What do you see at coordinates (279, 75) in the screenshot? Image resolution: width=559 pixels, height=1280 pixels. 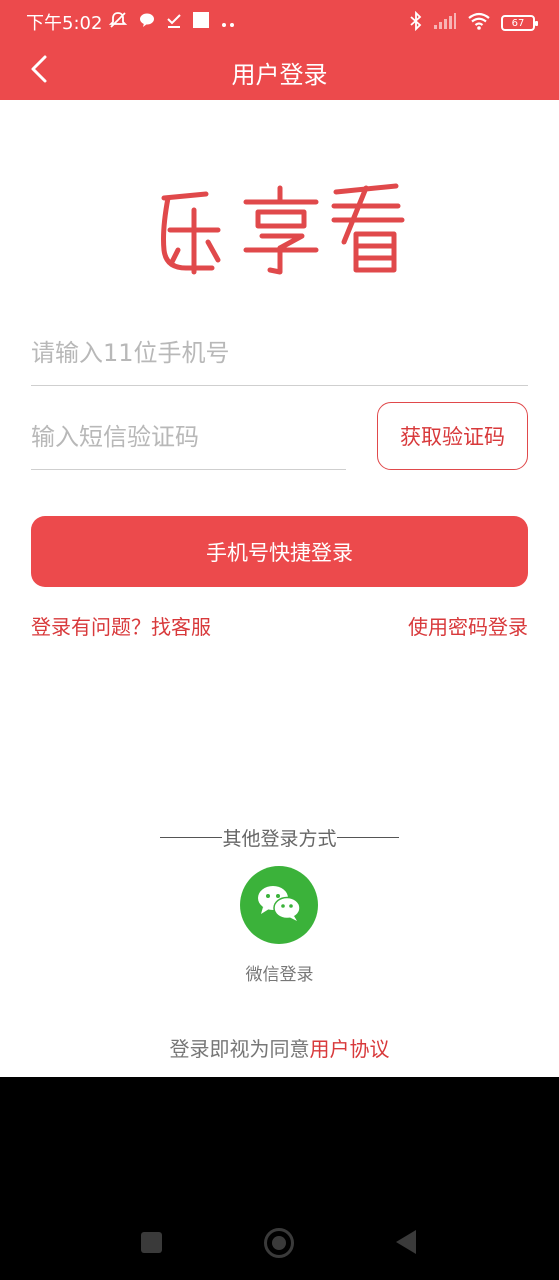 I see `page-title: 用户登录` at bounding box center [279, 75].